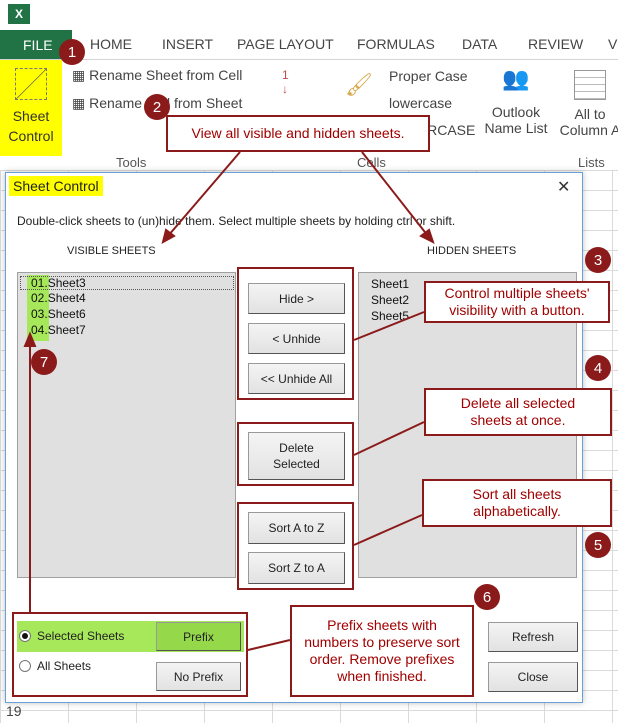 The image size is (618, 723). I want to click on step-number: 1, so click(72, 52).